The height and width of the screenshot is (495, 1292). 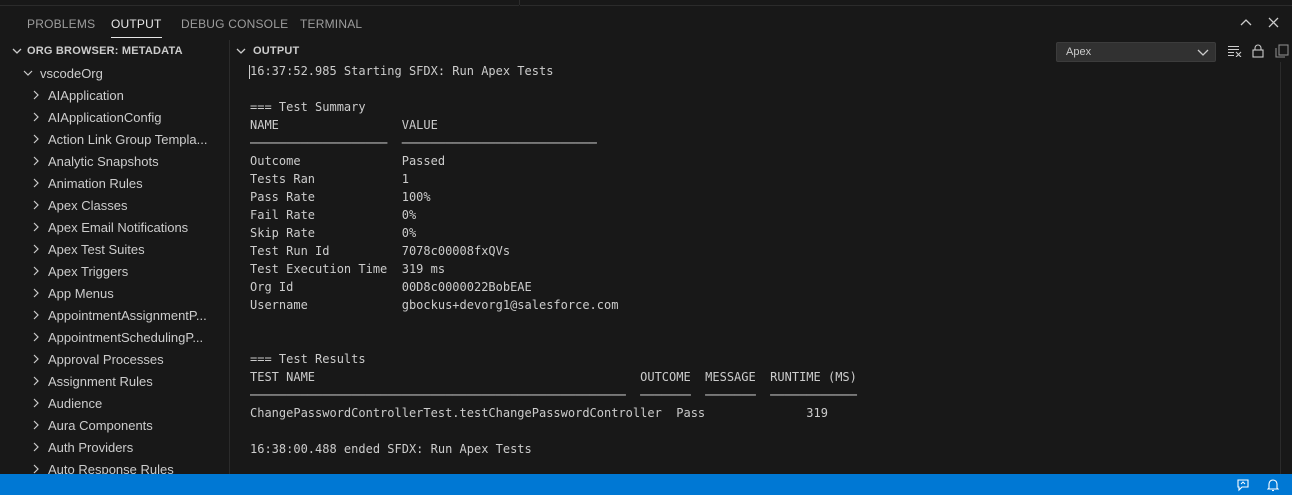 What do you see at coordinates (329, 179) in the screenshot?
I see `log-line: Tests Ran 1` at bounding box center [329, 179].